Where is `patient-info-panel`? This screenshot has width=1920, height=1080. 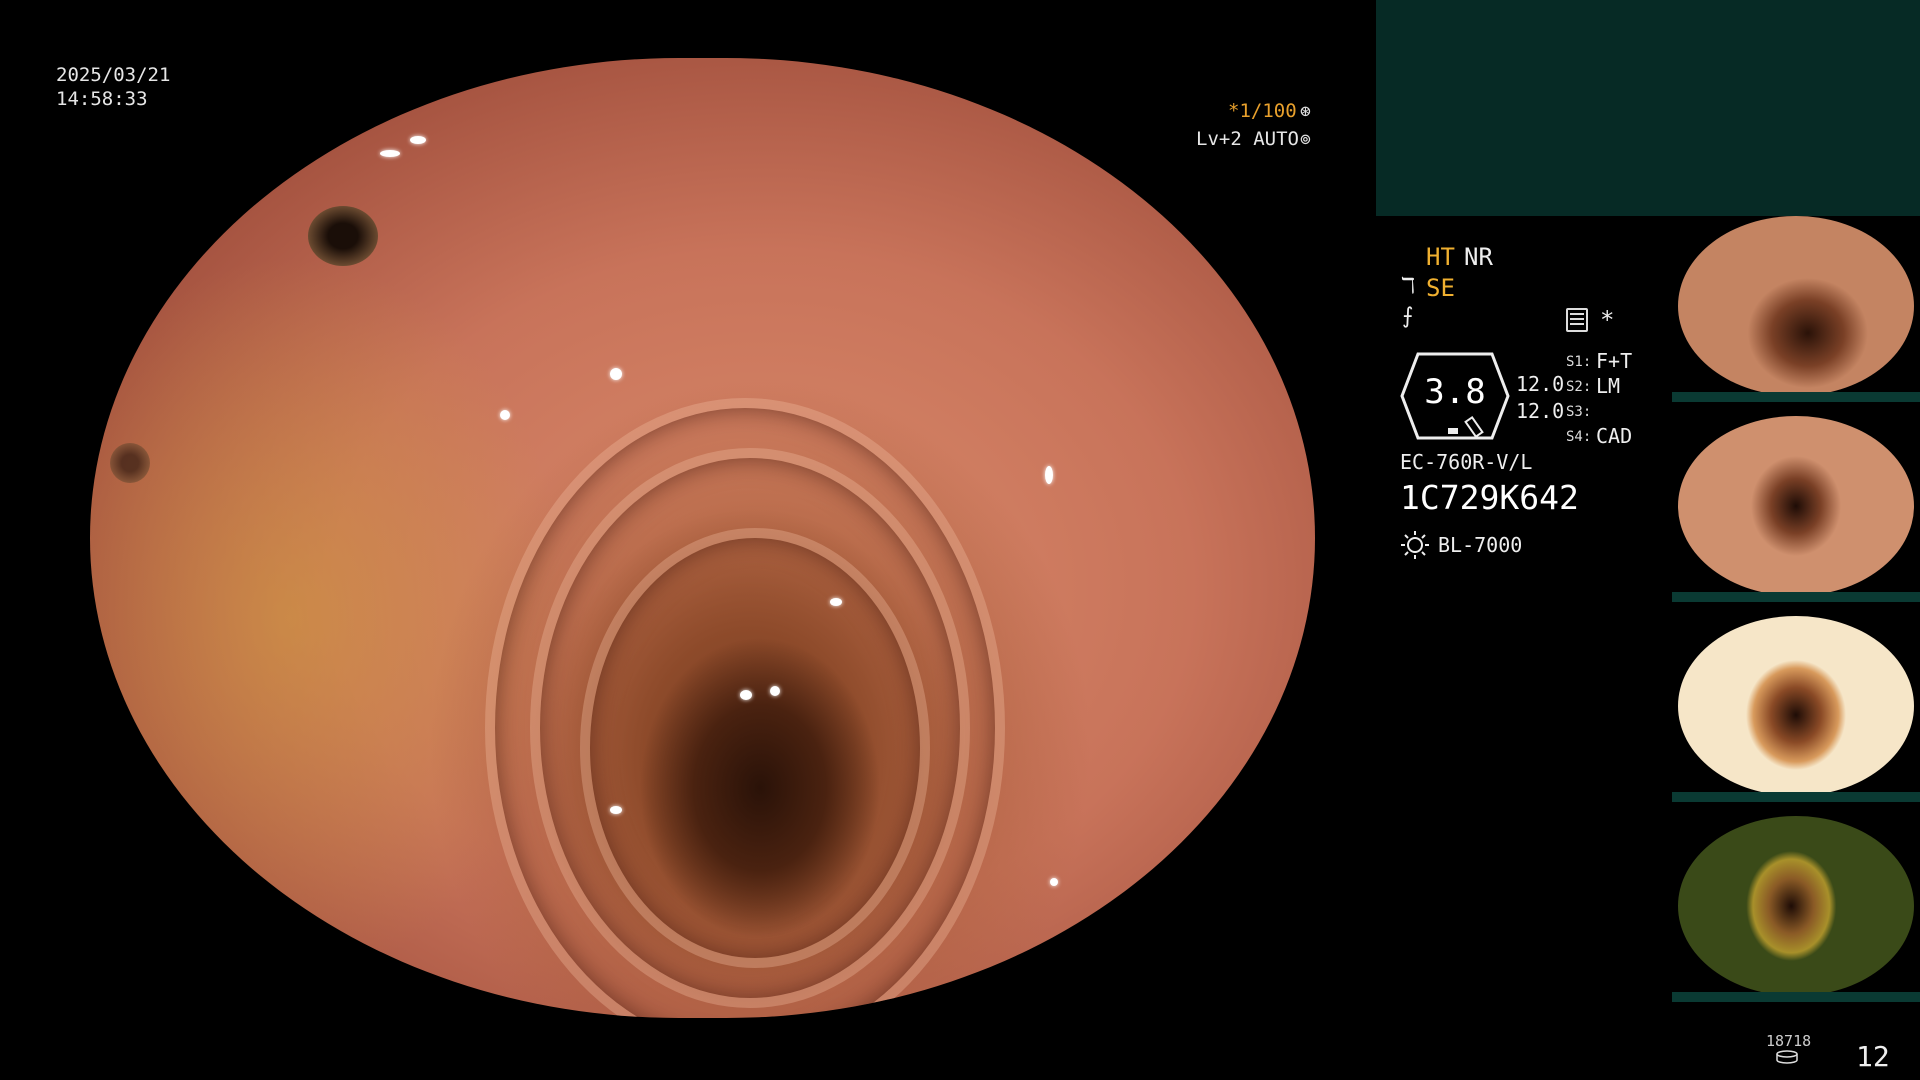 patient-info-panel is located at coordinates (1648, 108).